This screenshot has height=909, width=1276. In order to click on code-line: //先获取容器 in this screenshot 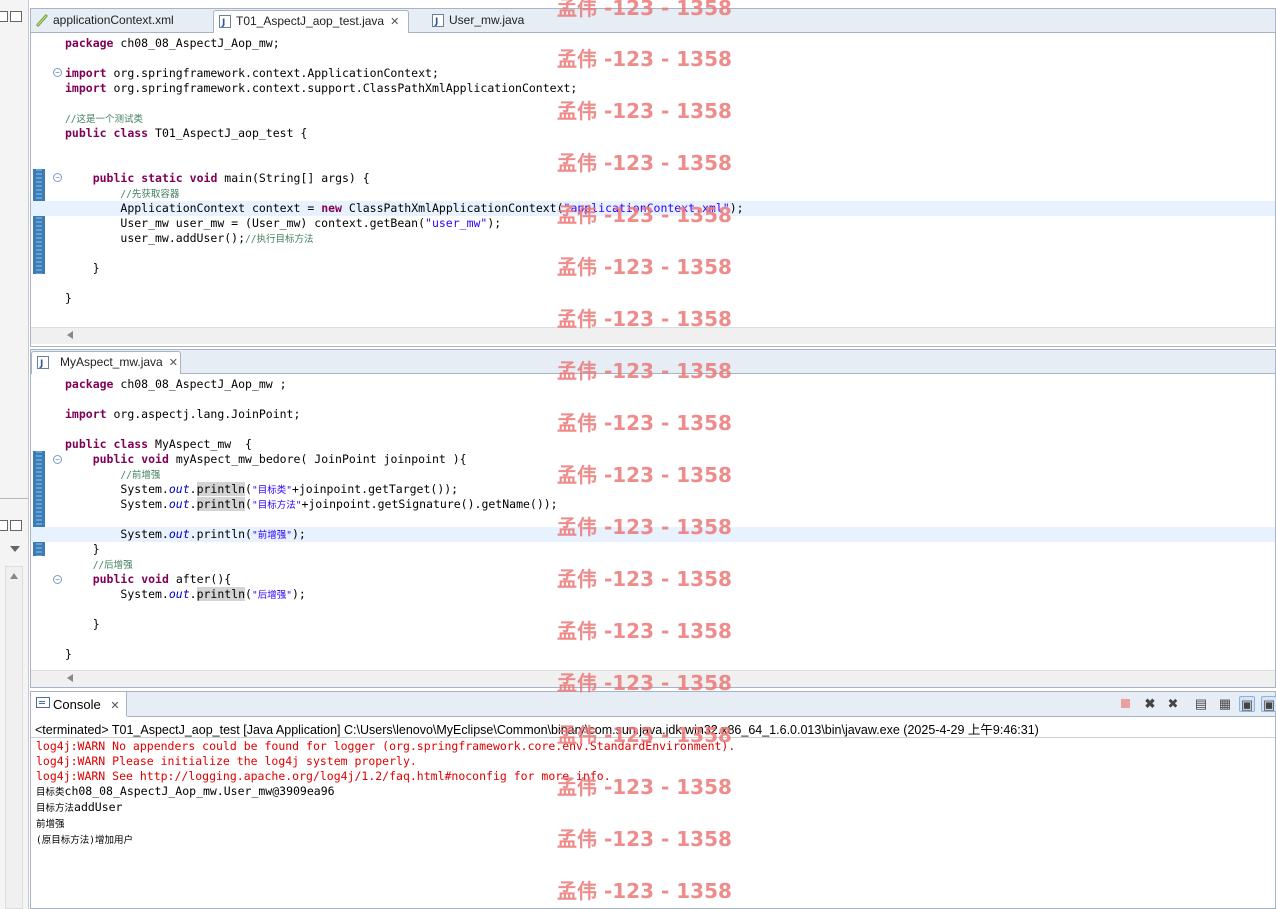, I will do `click(150, 194)`.